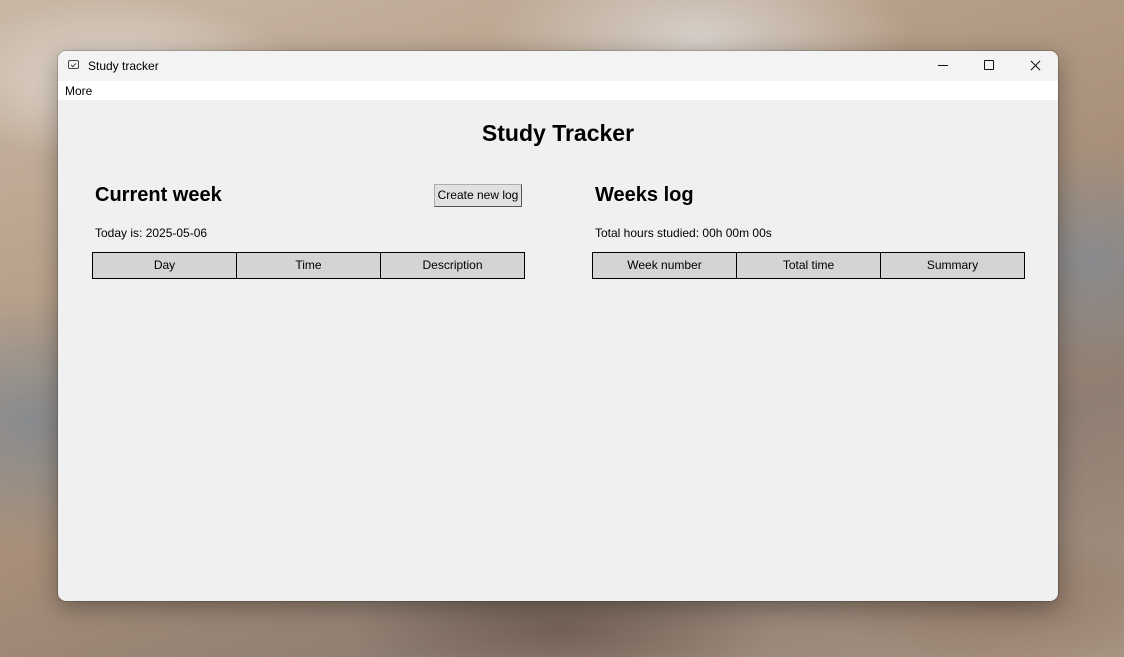 The width and height of the screenshot is (1124, 657). I want to click on weeks-log-table-header: Week number Total time Summary, so click(808, 265).